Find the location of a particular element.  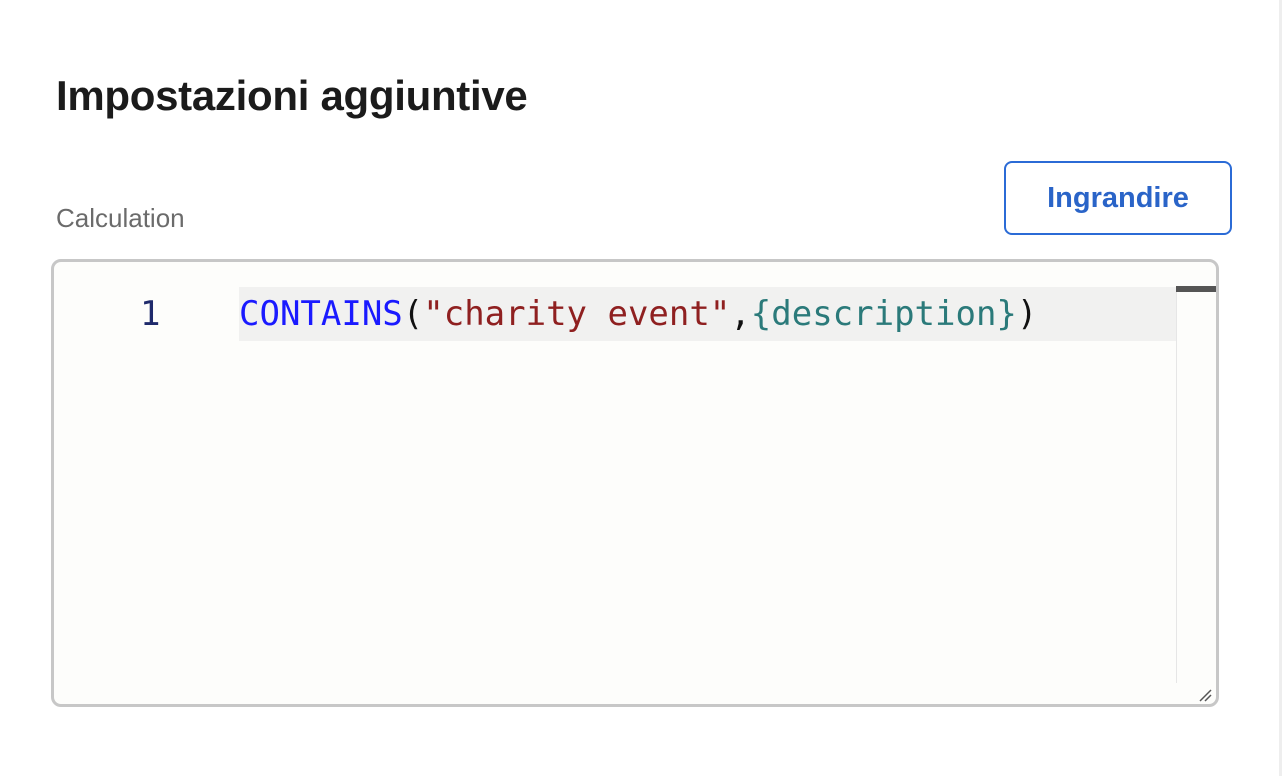

close-paren-token: ) is located at coordinates (1027, 314).